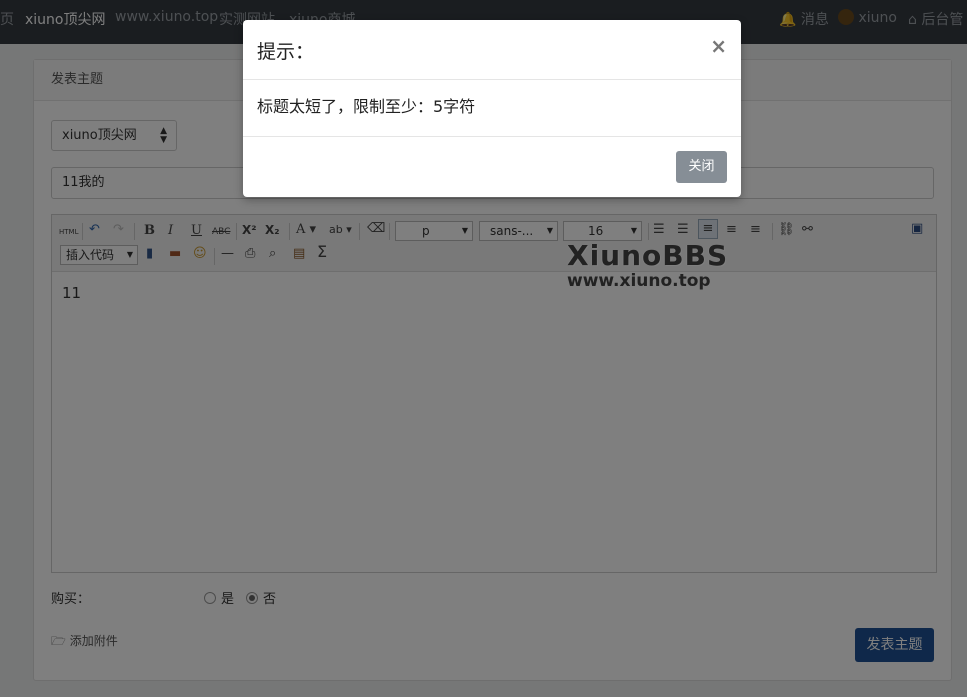 The width and height of the screenshot is (967, 697). What do you see at coordinates (492, 50) in the screenshot?
I see `modal-header: 提示： ×` at bounding box center [492, 50].